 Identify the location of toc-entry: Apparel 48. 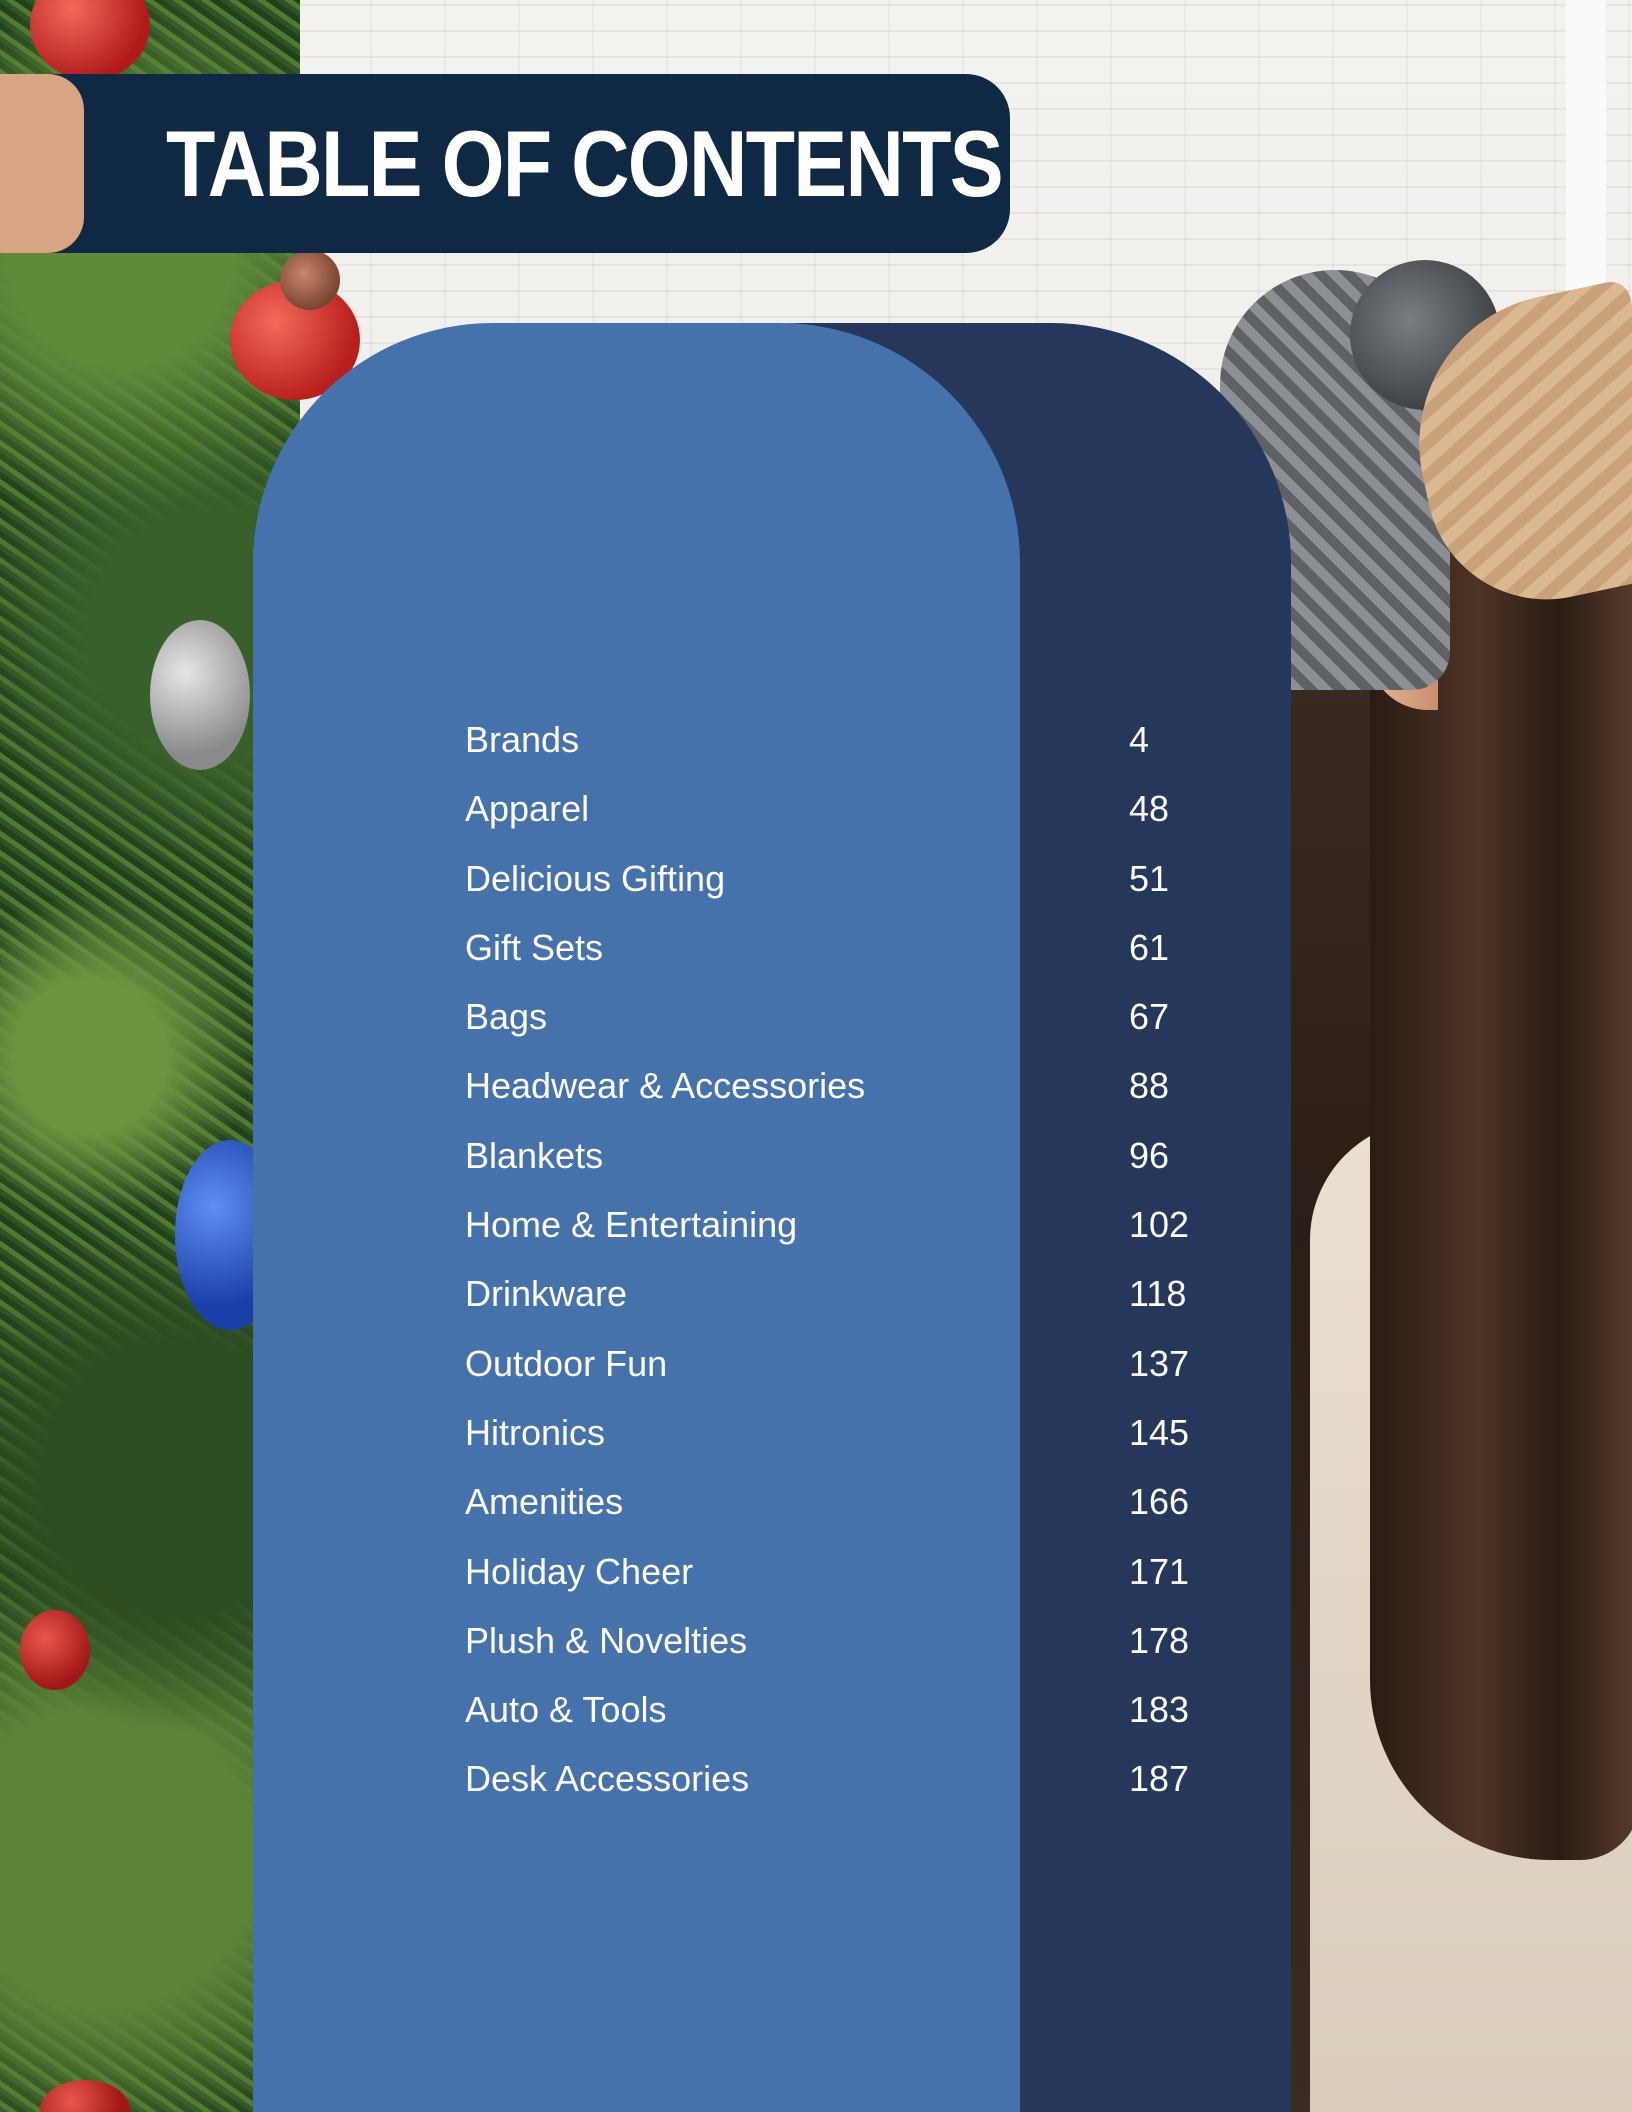
(845, 808).